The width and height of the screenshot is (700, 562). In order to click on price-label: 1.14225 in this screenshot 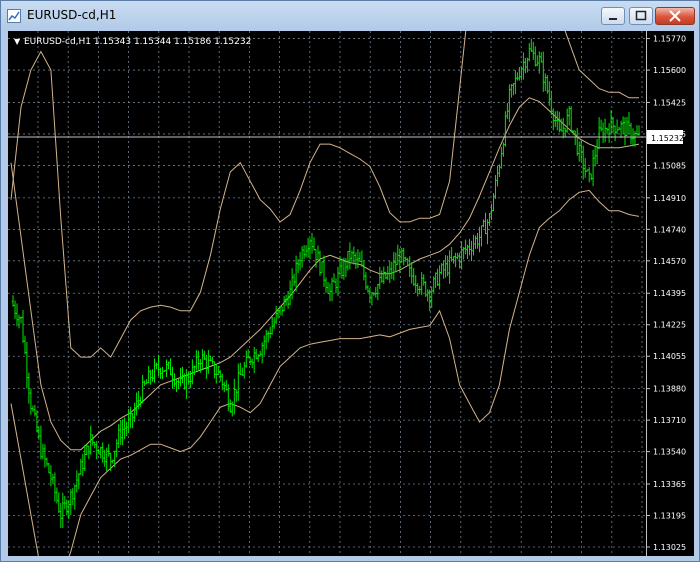, I will do `click(669, 325)`.